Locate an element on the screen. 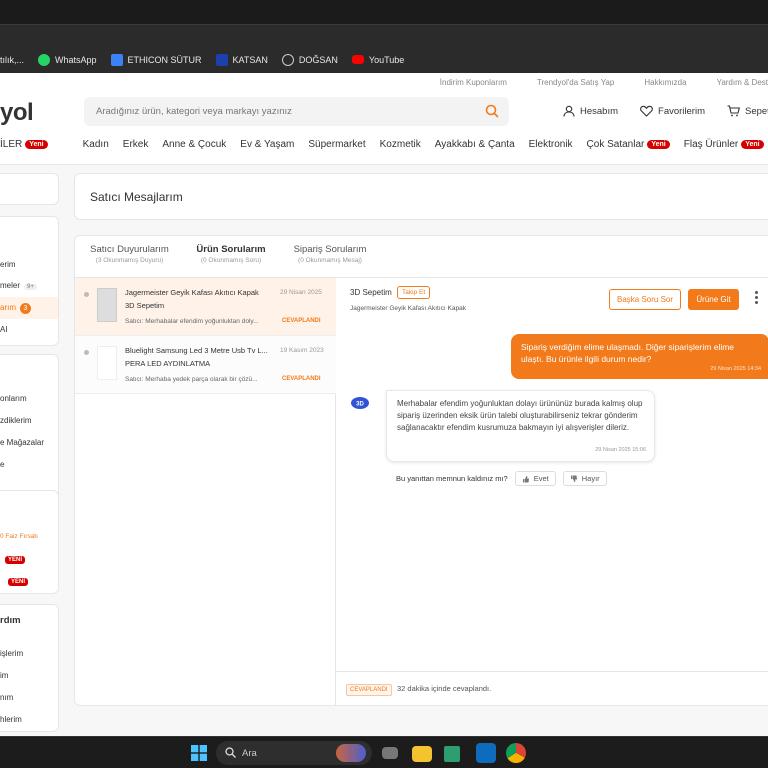 The width and height of the screenshot is (768, 768). sidebar-promo: 0 Faiz Fırsatı is located at coordinates (19, 536).